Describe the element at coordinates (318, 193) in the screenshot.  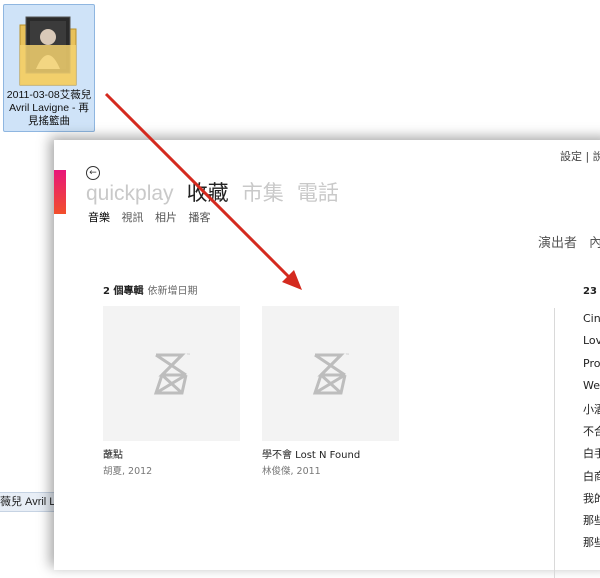
I see `nav-phone: 電話` at that location.